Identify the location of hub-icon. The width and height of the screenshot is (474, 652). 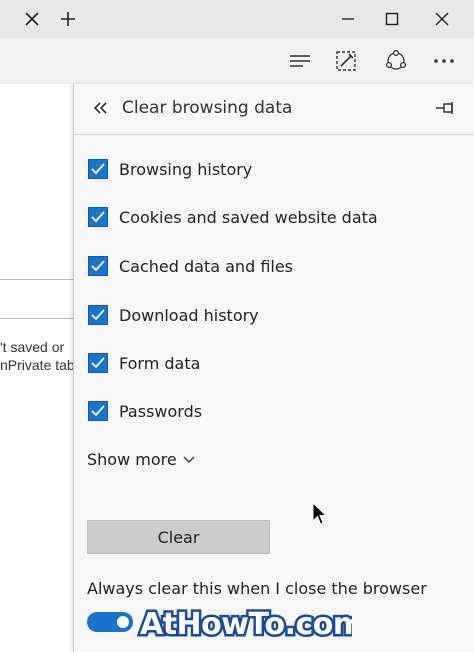
(300, 61).